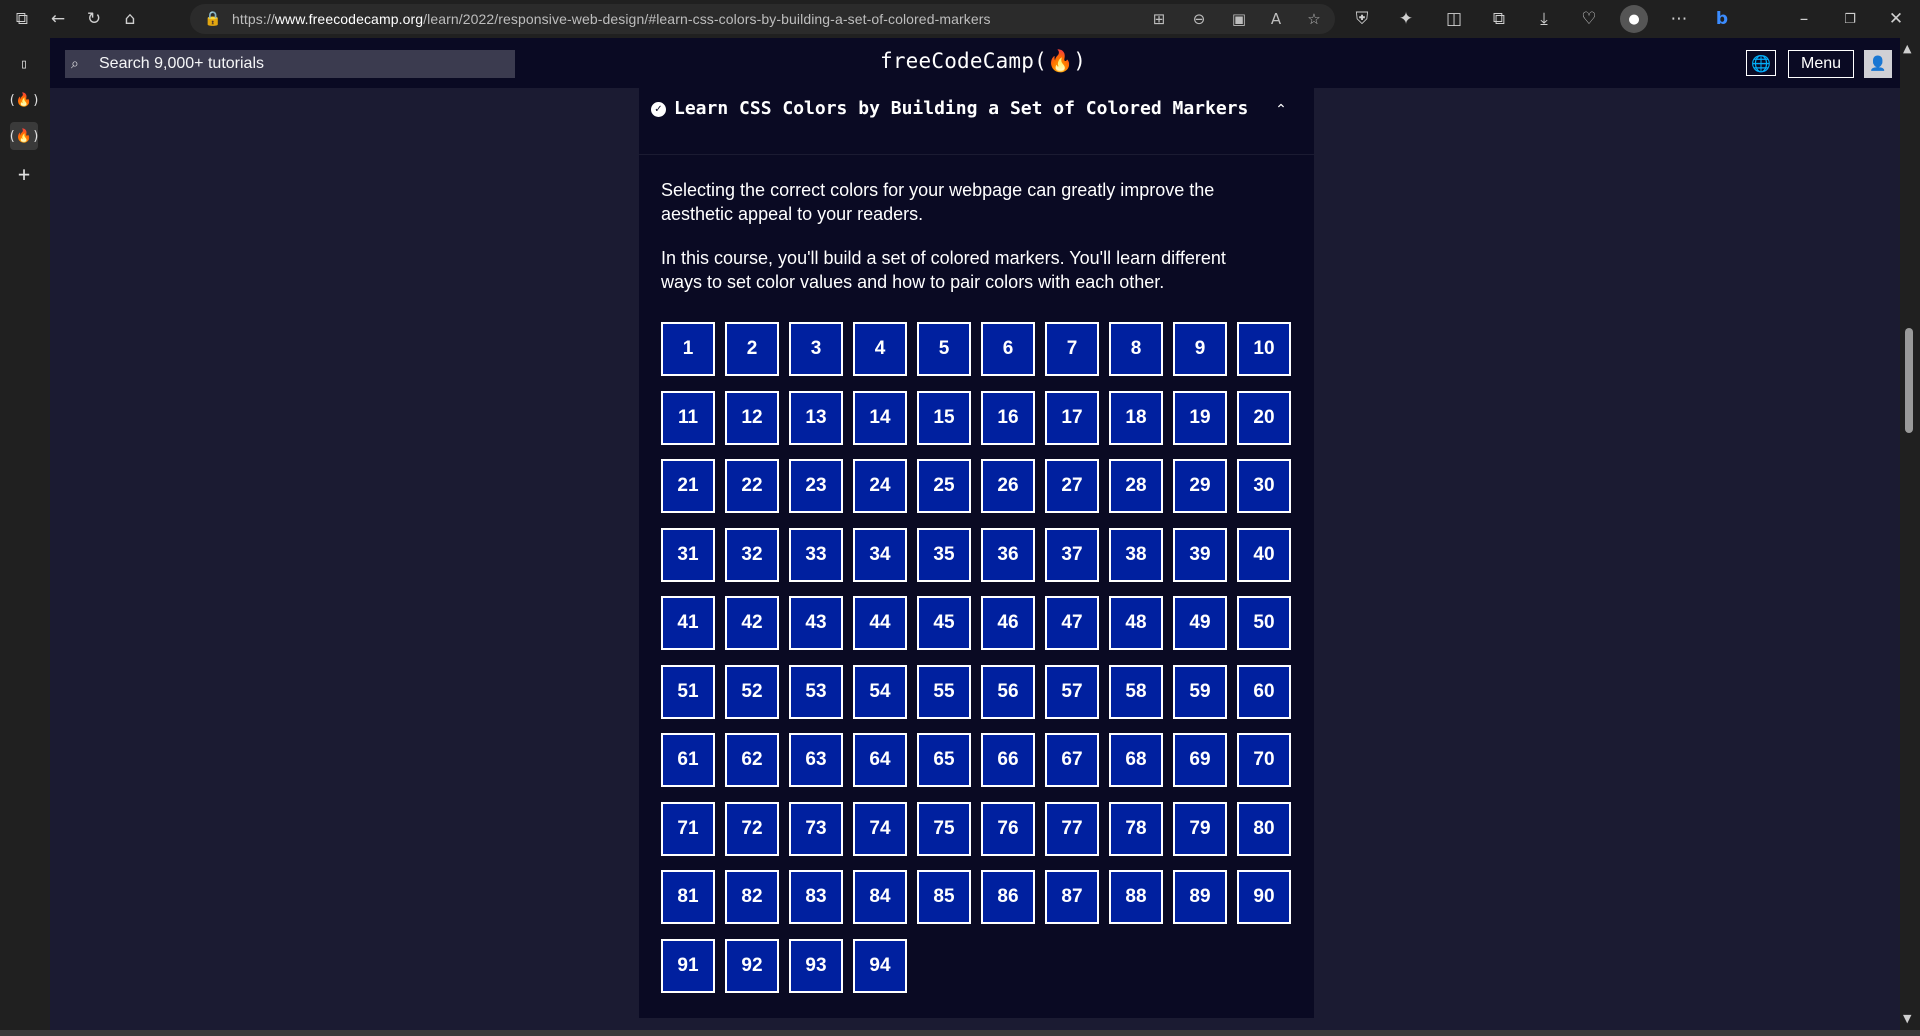  Describe the element at coordinates (1264, 486) in the screenshot. I see `step-button: 30` at that location.